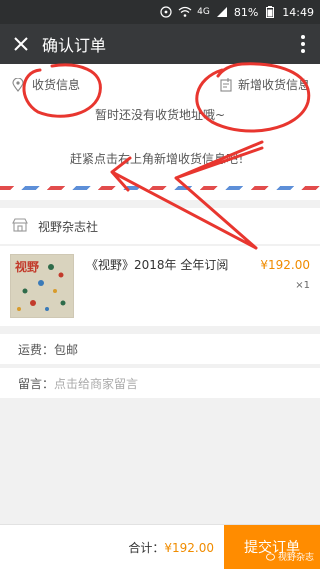 The width and height of the screenshot is (320, 569). Describe the element at coordinates (66, 349) in the screenshot. I see `shipping-value: 包邮` at that location.